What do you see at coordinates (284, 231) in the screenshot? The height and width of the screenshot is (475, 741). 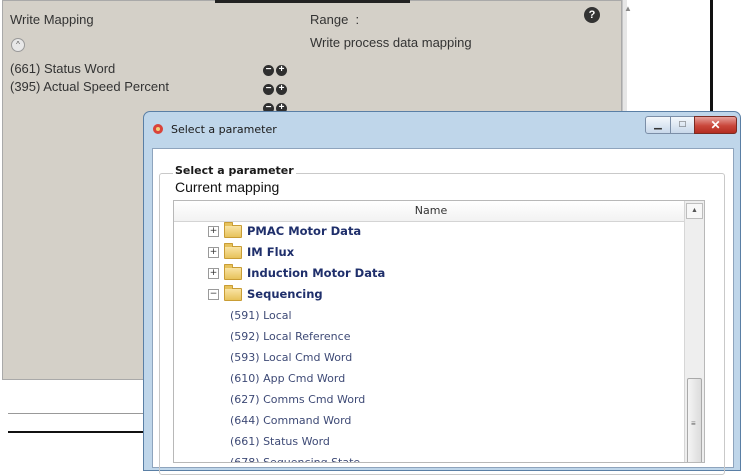 I see `tree-folder-pmac-motor-data: + PMAC Motor Data` at bounding box center [284, 231].